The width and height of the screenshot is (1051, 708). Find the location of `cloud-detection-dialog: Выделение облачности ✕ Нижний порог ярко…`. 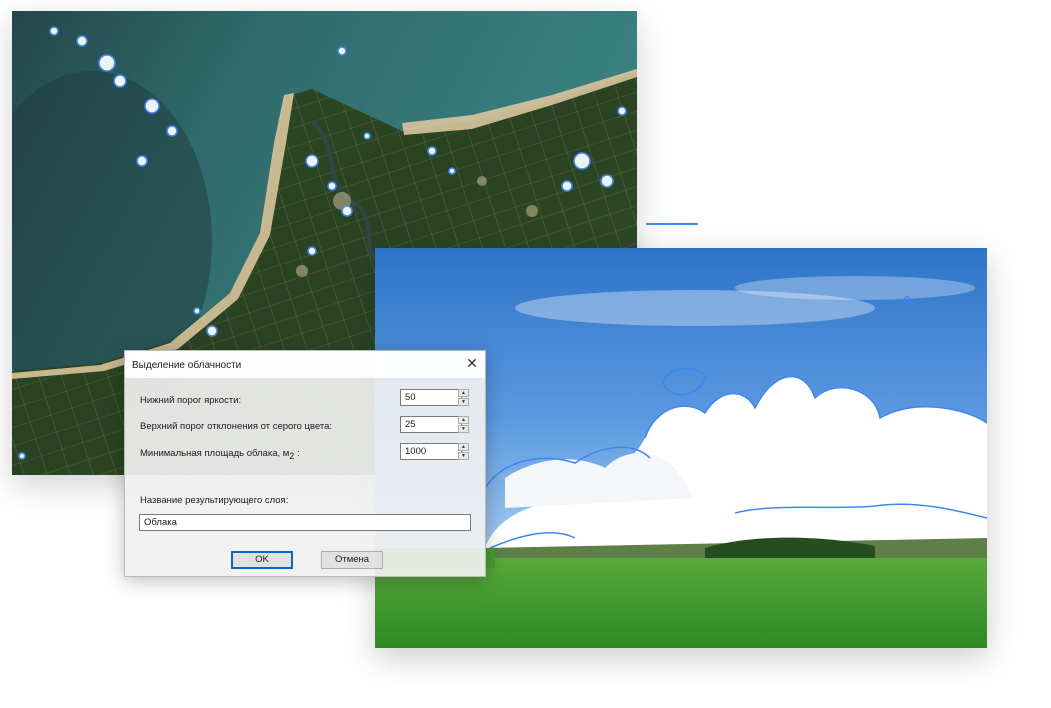

cloud-detection-dialog: Выделение облачности ✕ Нижний порог ярко… is located at coordinates (305, 463).